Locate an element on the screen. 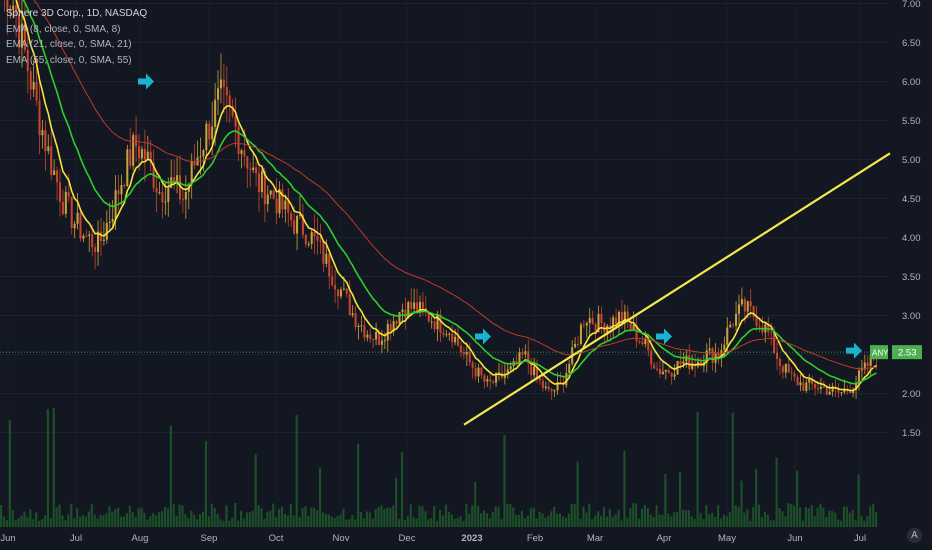 Image resolution: width=932 pixels, height=550 pixels. tradingview-logo-icon: A is located at coordinates (914, 535).